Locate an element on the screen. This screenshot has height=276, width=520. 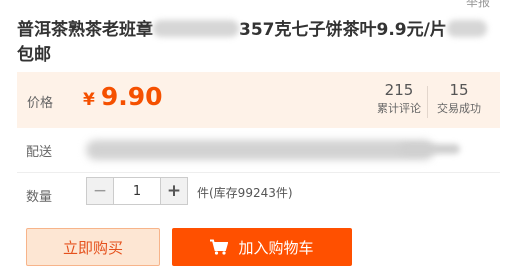
add-to-cart-label: 加入购物车 is located at coordinates (276, 247).